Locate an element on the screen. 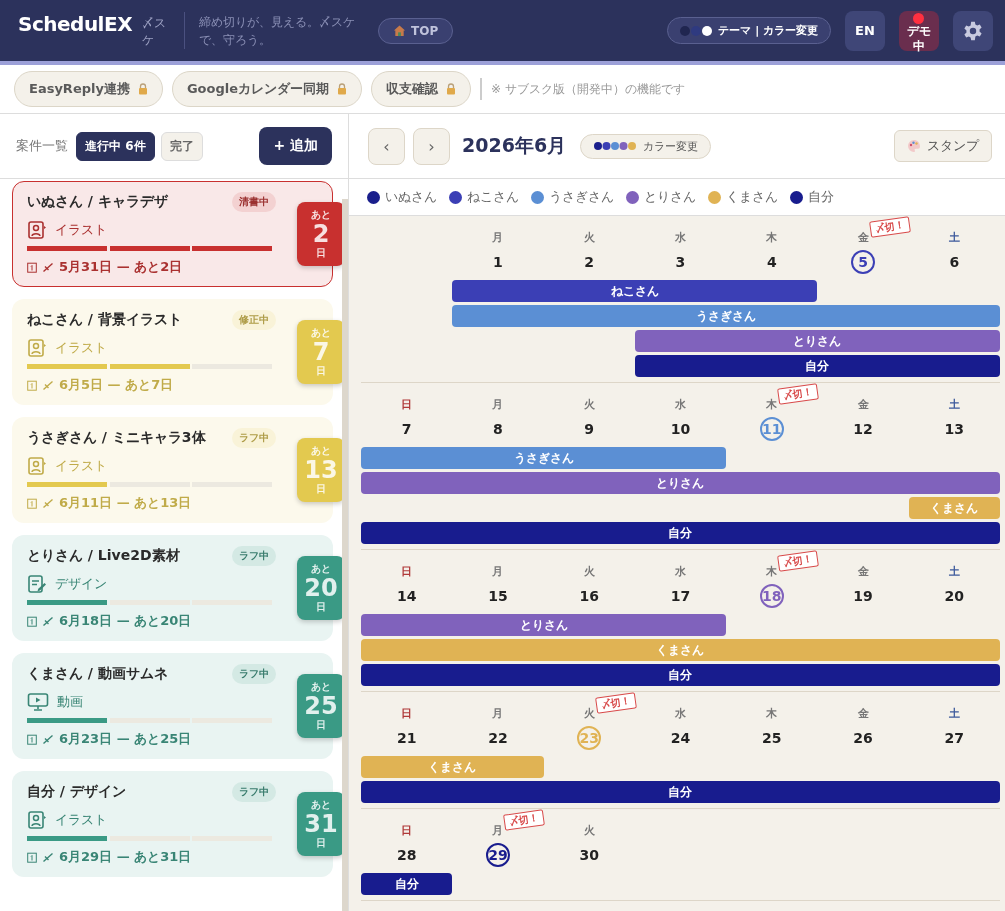 The image size is (1005, 911). feature-button: Googleカレンダー同期 is located at coordinates (267, 89).